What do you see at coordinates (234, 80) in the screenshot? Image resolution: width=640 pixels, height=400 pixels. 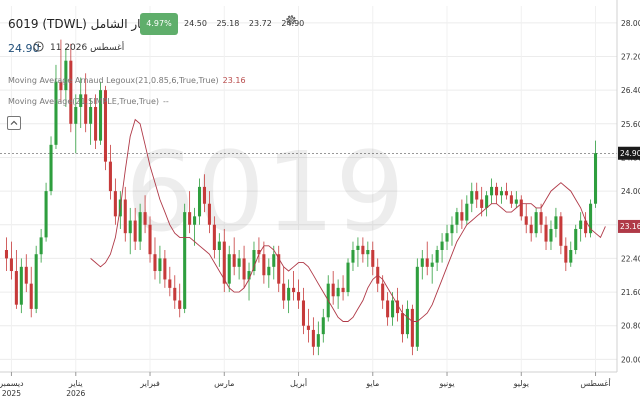 I see `indicator-alma-value: 23.16` at bounding box center [234, 80].